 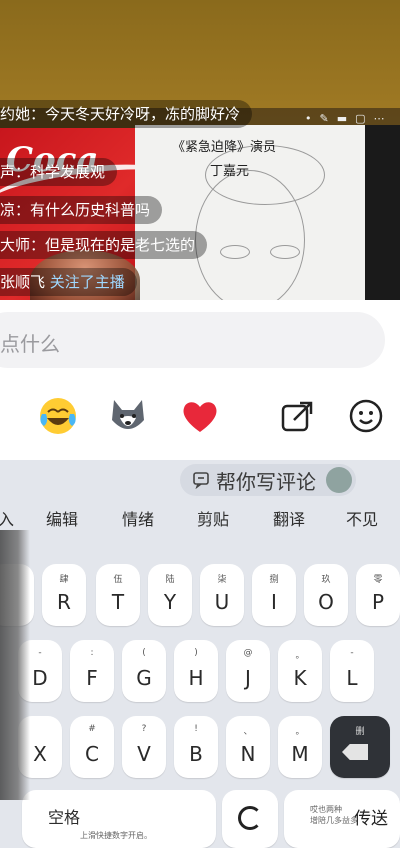 I want to click on key-sub: (, so click(x=144, y=653).